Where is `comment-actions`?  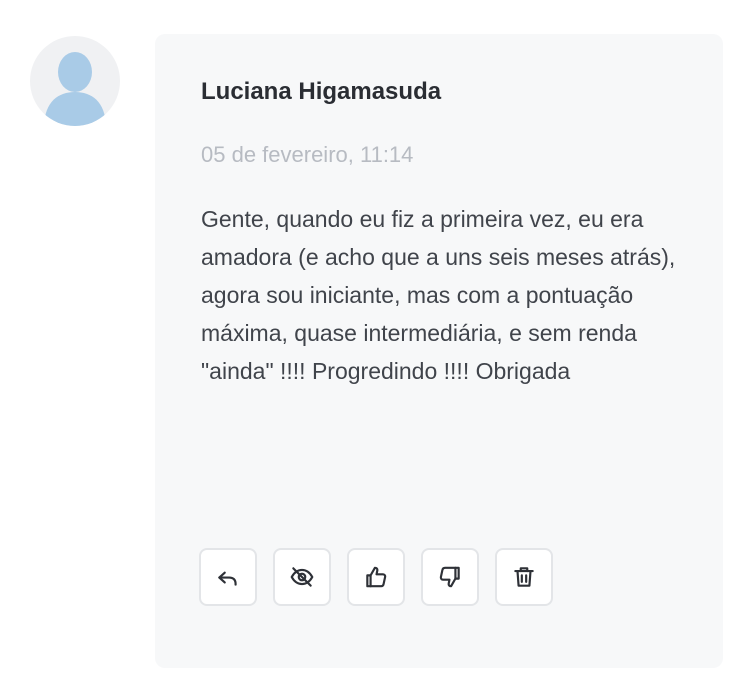 comment-actions is located at coordinates (376, 577).